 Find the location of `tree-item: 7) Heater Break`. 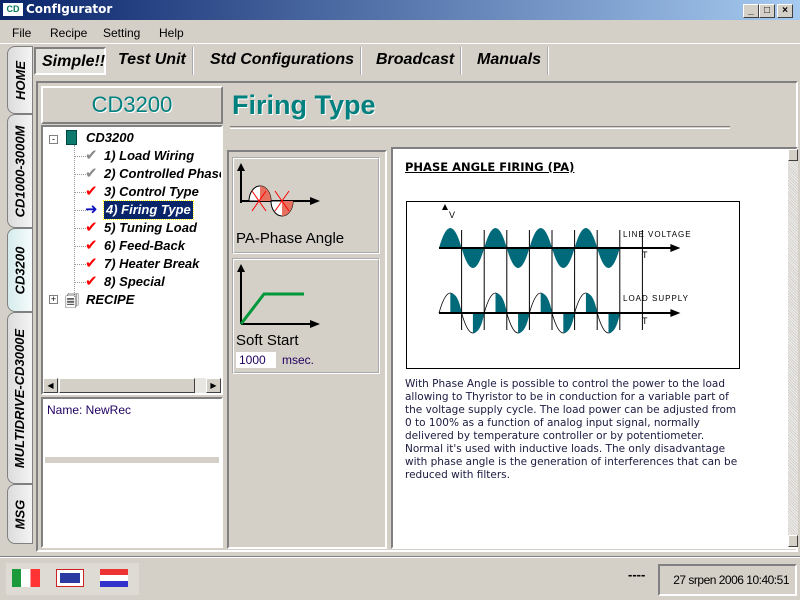

tree-item: 7) Heater Break is located at coordinates (151, 264).